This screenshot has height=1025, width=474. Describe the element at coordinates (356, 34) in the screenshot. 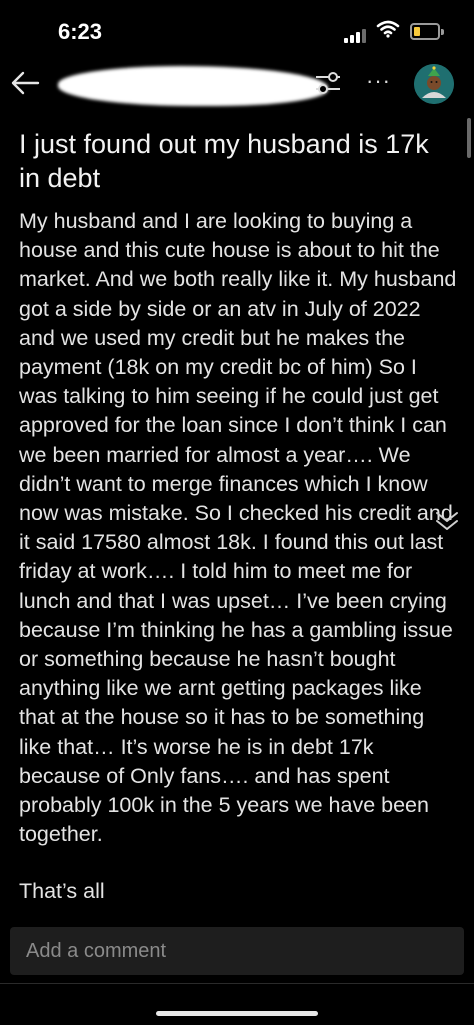

I see `cellular-signal-icon` at that location.